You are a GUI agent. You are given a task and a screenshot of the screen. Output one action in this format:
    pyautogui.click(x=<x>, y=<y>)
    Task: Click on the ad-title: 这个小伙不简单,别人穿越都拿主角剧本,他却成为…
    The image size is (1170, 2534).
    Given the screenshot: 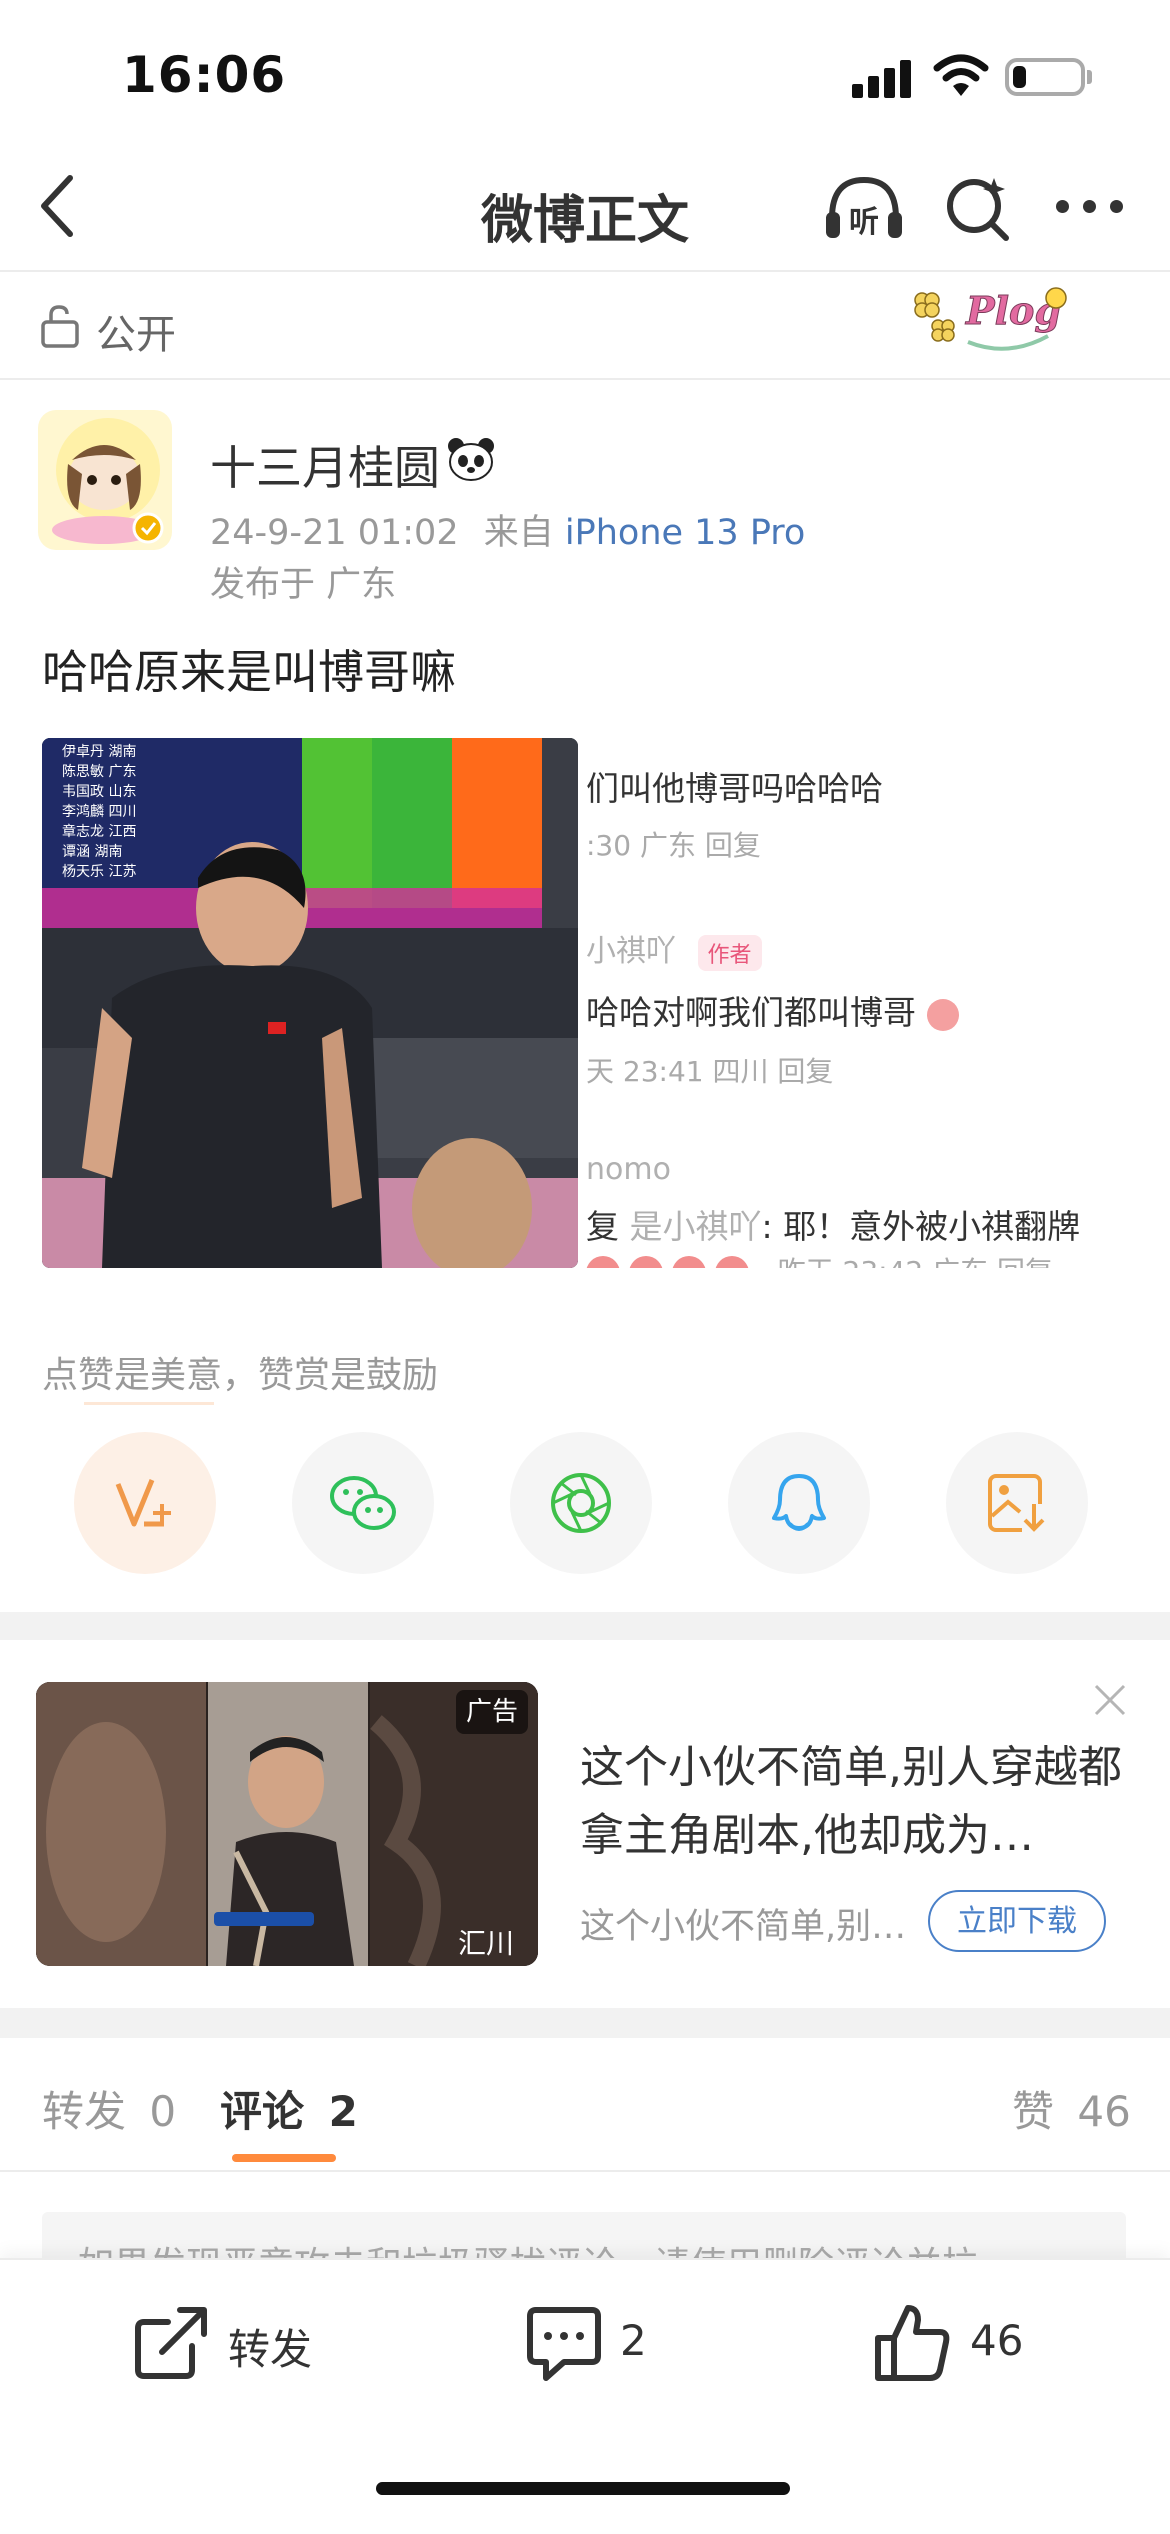 What is the action you would take?
    pyautogui.click(x=860, y=1802)
    